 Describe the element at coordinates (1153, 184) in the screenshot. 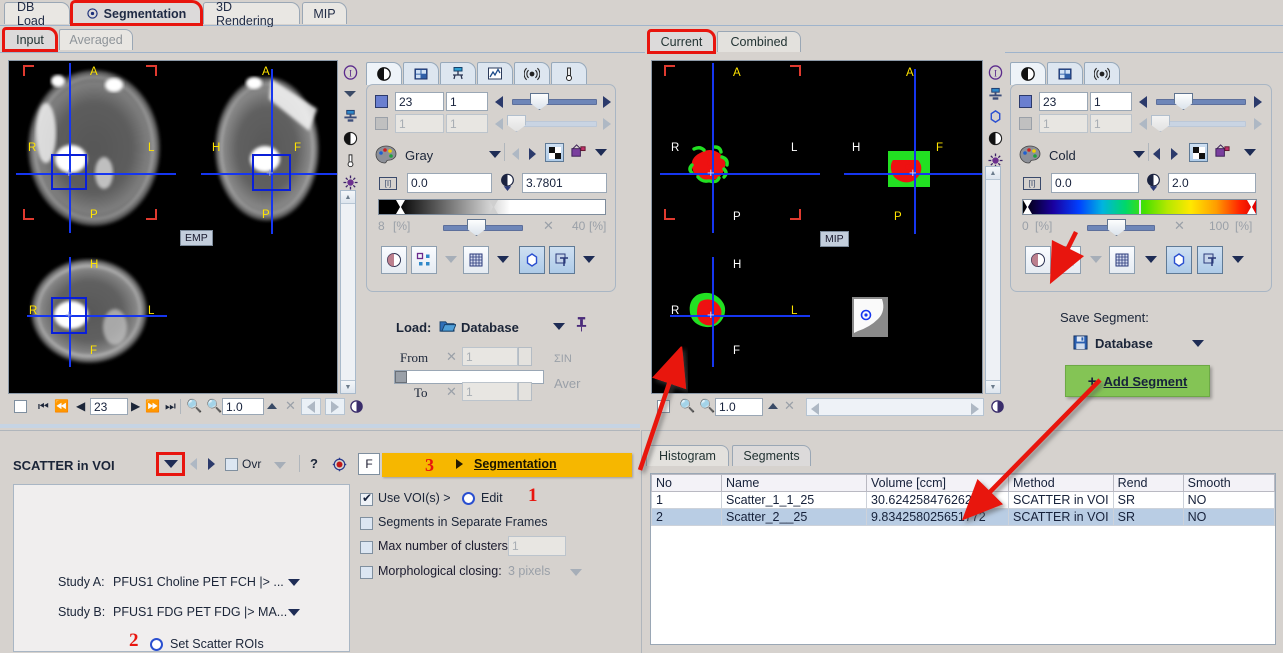

I see `right-contrast-drop-icon` at that location.